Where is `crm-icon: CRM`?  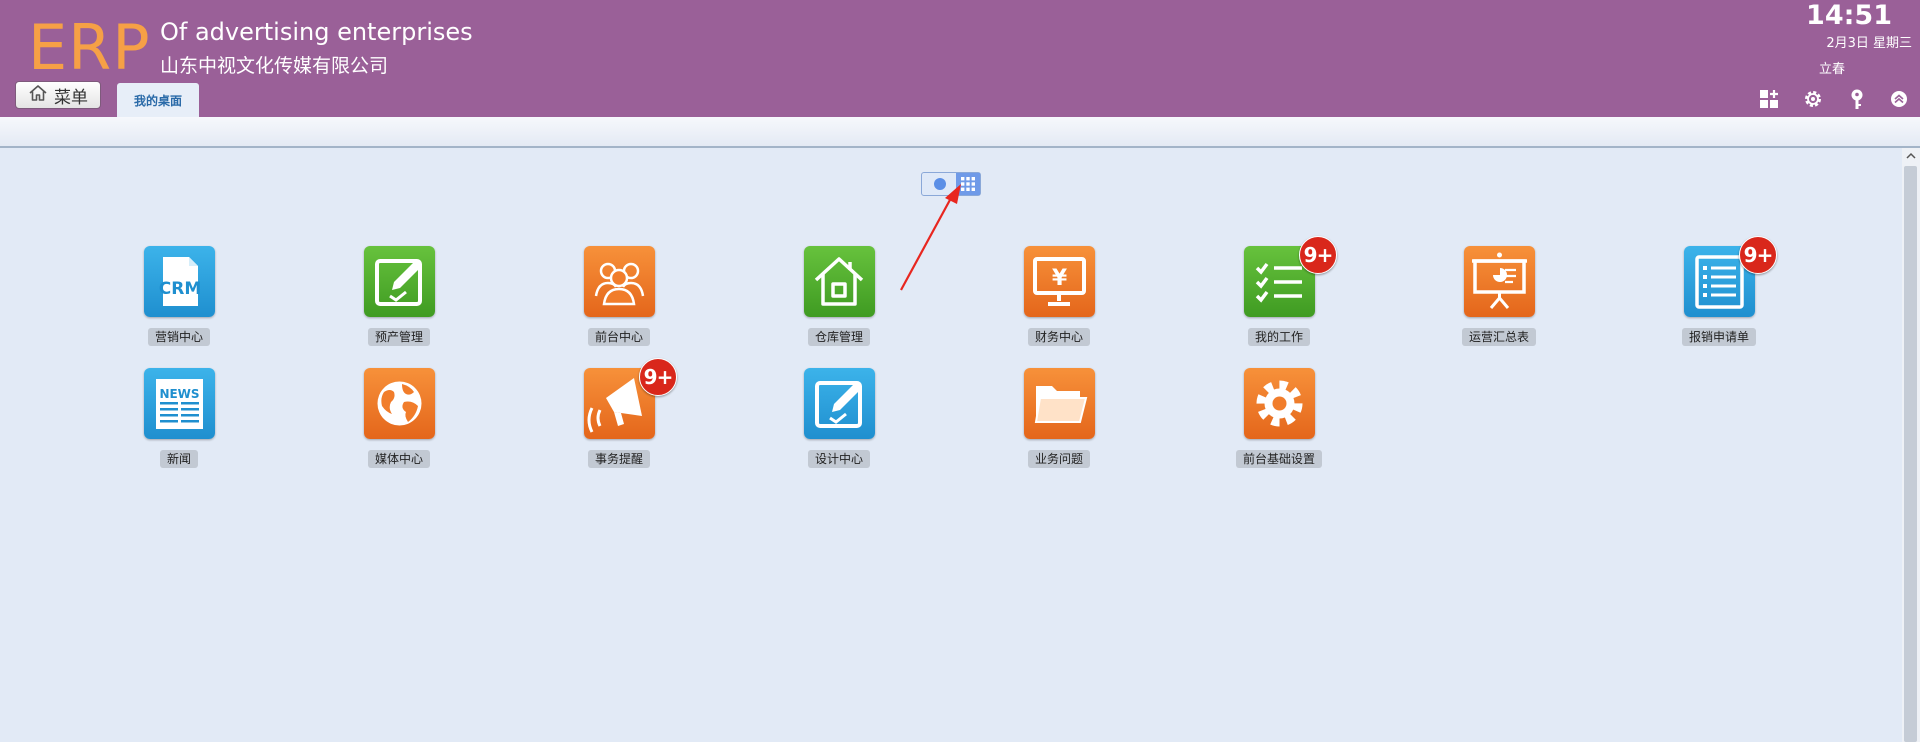
crm-icon: CRM is located at coordinates (179, 281).